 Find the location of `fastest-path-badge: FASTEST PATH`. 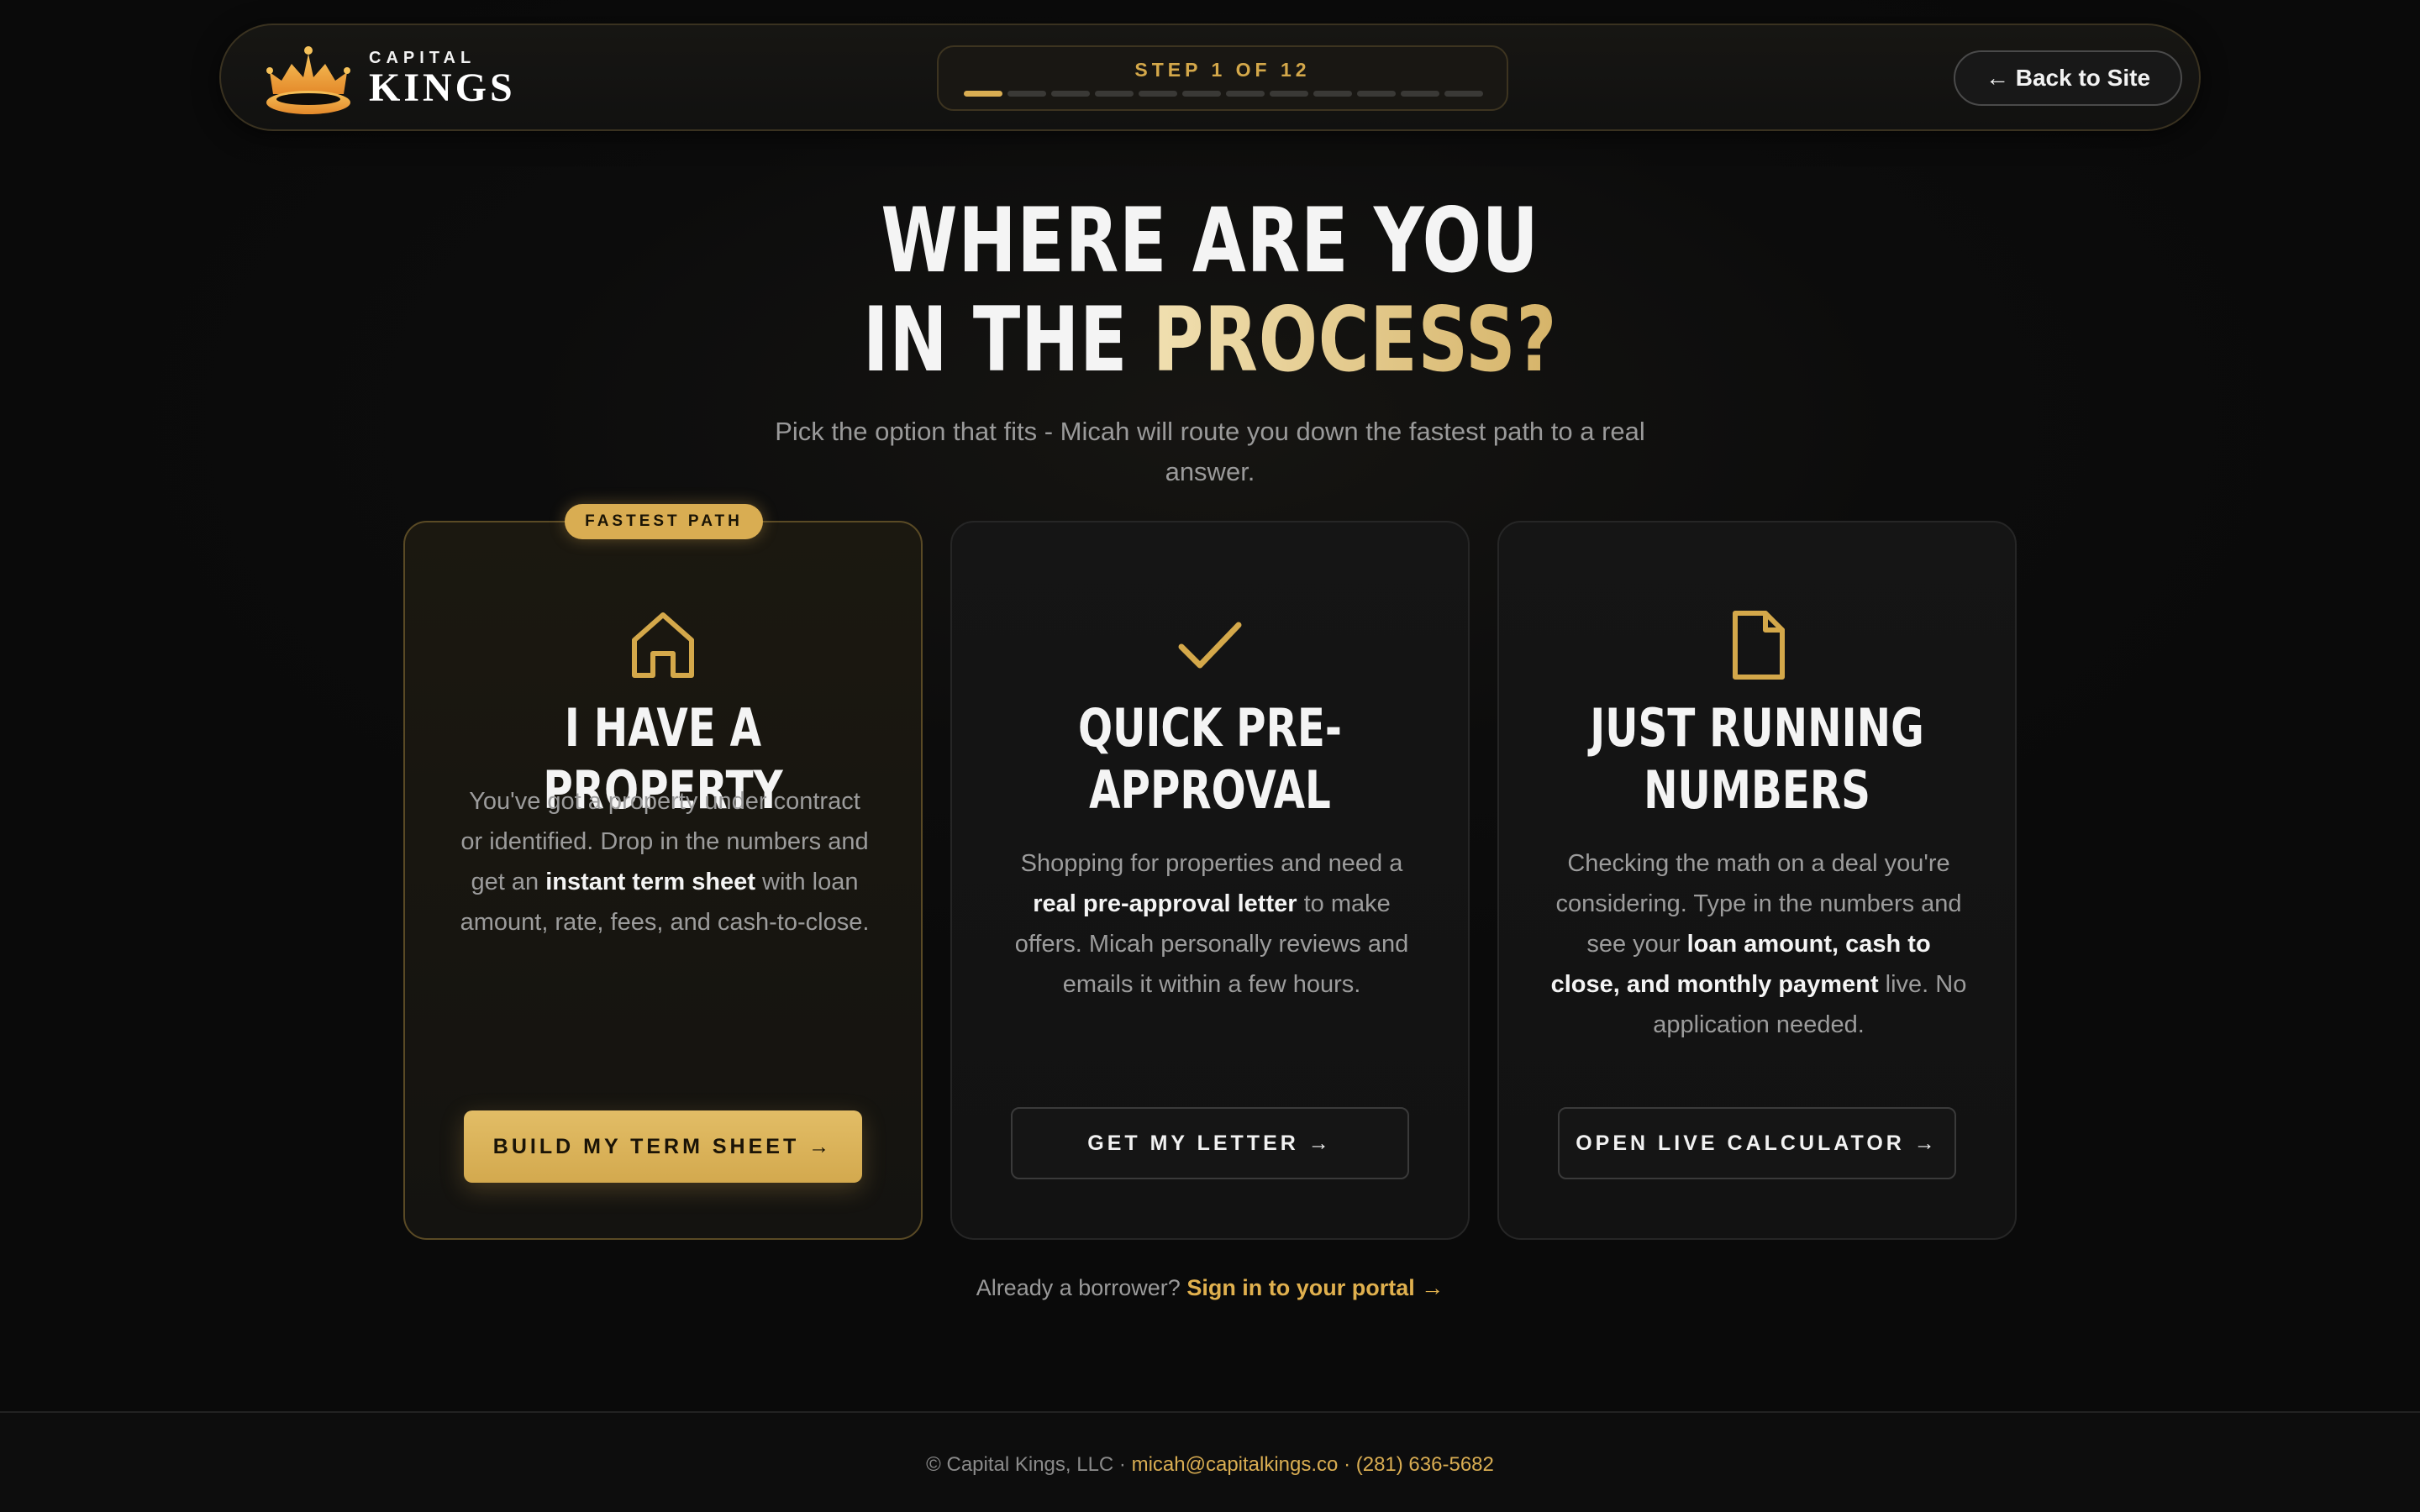

fastest-path-badge: FASTEST PATH is located at coordinates (664, 521).